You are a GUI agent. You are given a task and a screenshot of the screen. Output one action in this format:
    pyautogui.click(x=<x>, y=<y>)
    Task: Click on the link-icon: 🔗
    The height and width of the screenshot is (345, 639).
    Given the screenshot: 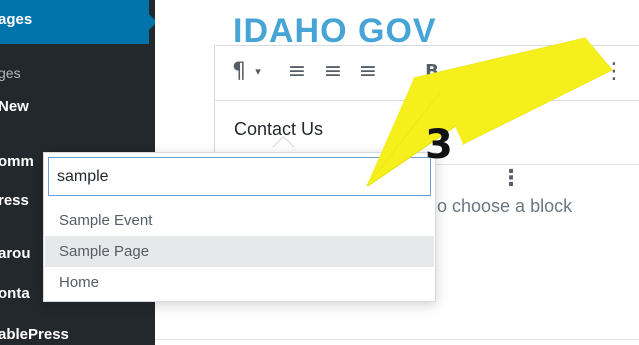 What is the action you would take?
    pyautogui.click(x=519, y=72)
    